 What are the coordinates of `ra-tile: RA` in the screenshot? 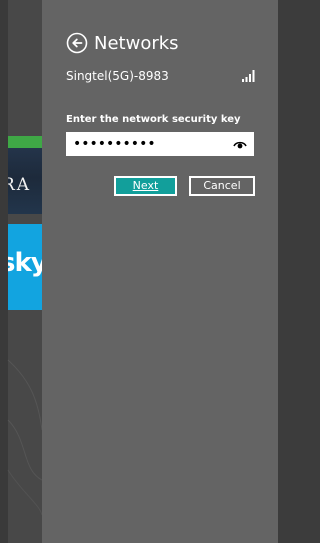 It's located at (25, 181).